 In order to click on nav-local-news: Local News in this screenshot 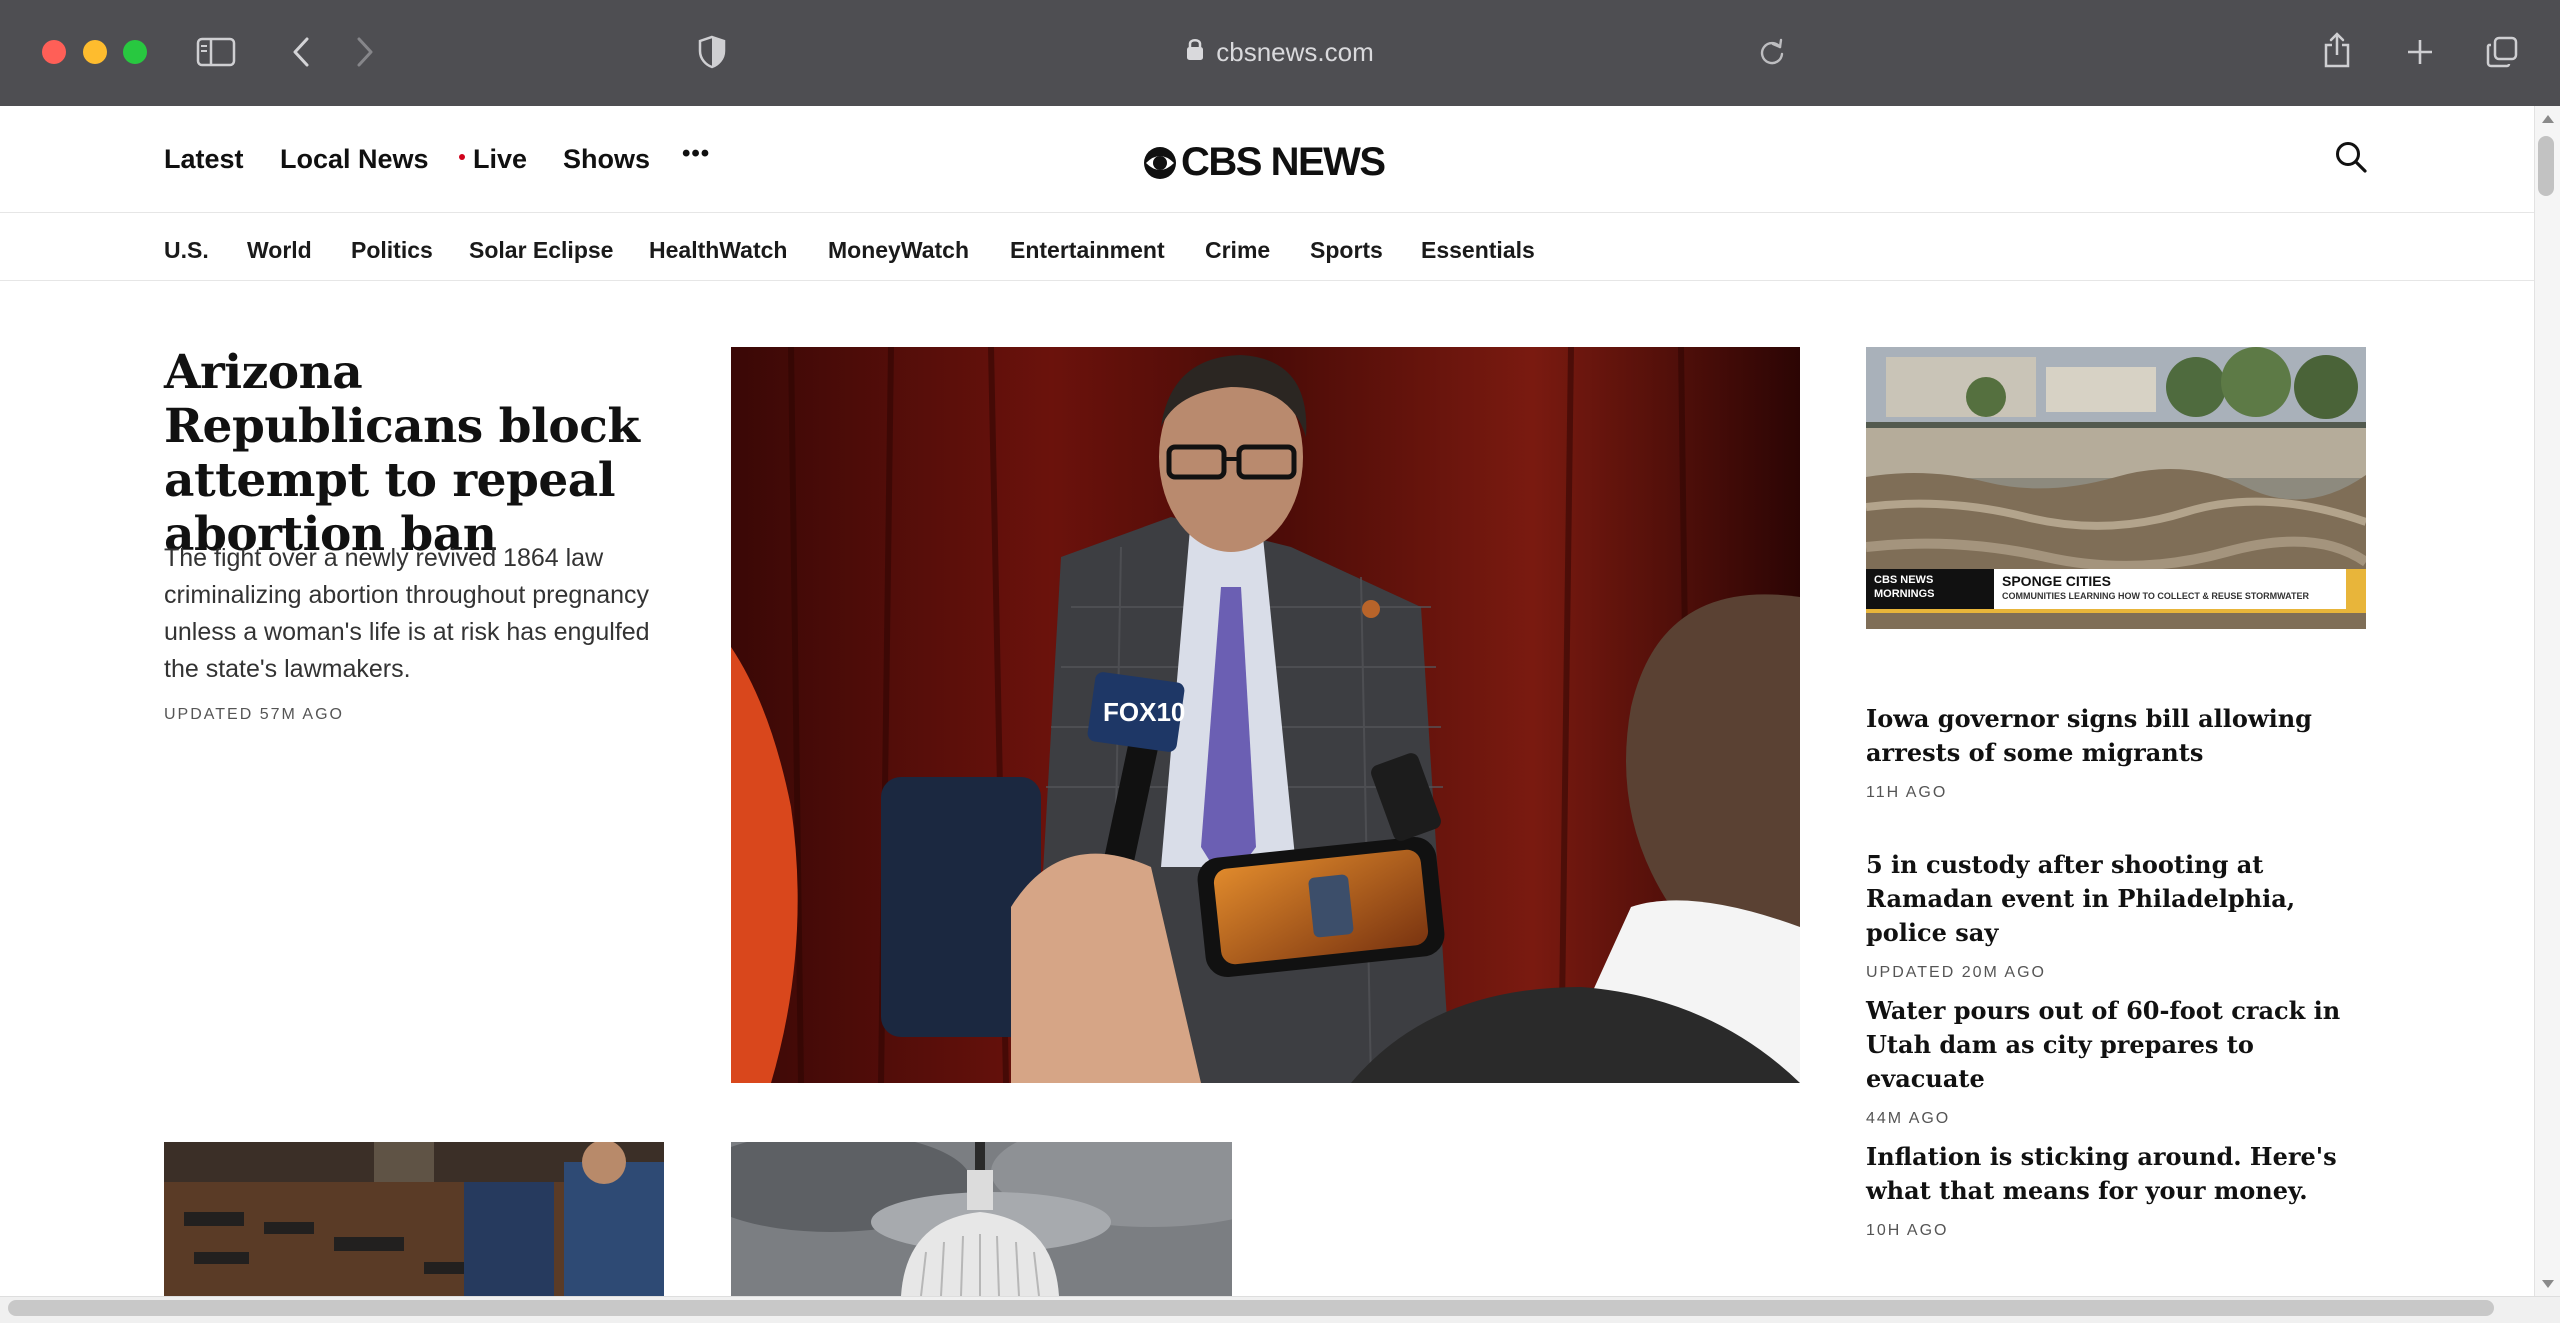, I will do `click(354, 159)`.